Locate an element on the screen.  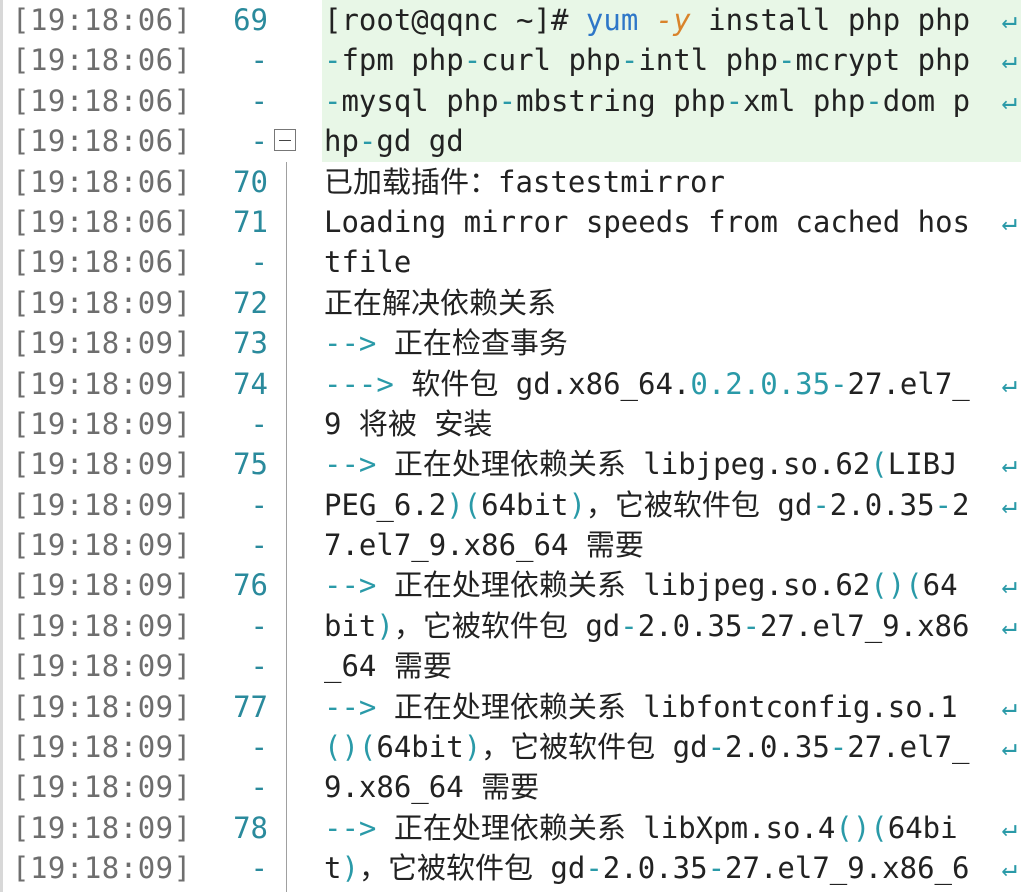
log-line: [19:18:09] - 9 将被 安装 is located at coordinates (510, 424).